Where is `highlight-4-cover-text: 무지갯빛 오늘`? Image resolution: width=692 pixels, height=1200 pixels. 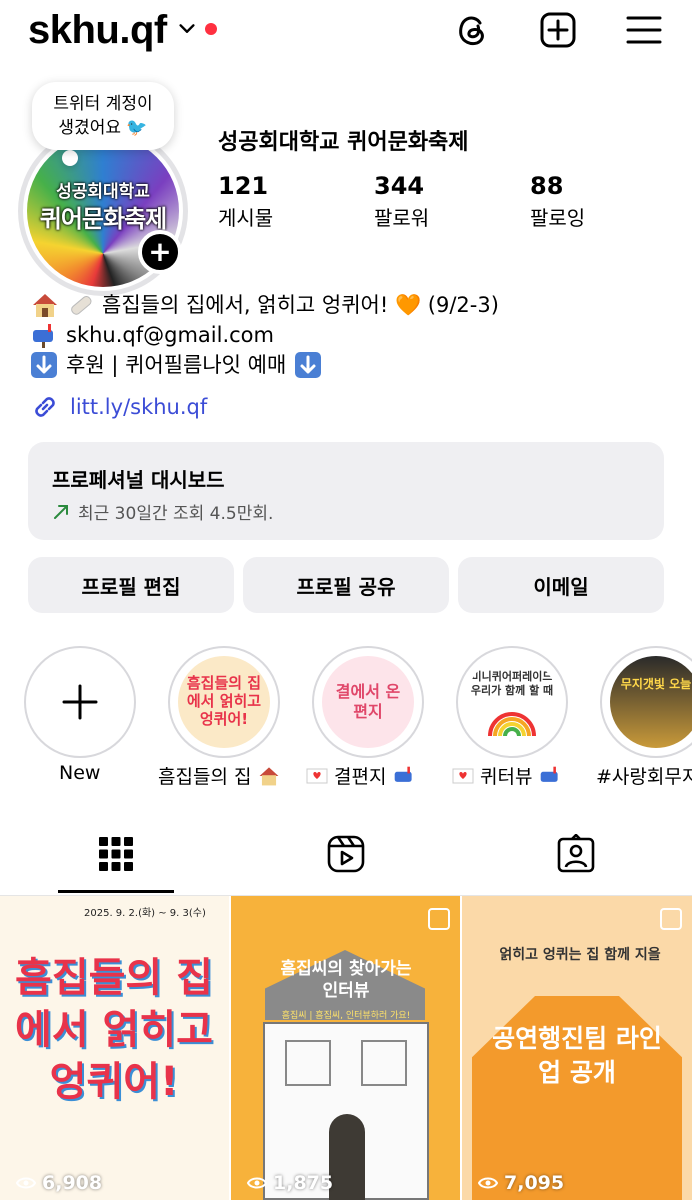
highlight-4-cover-text: 무지갯빛 오늘 is located at coordinates (656, 684).